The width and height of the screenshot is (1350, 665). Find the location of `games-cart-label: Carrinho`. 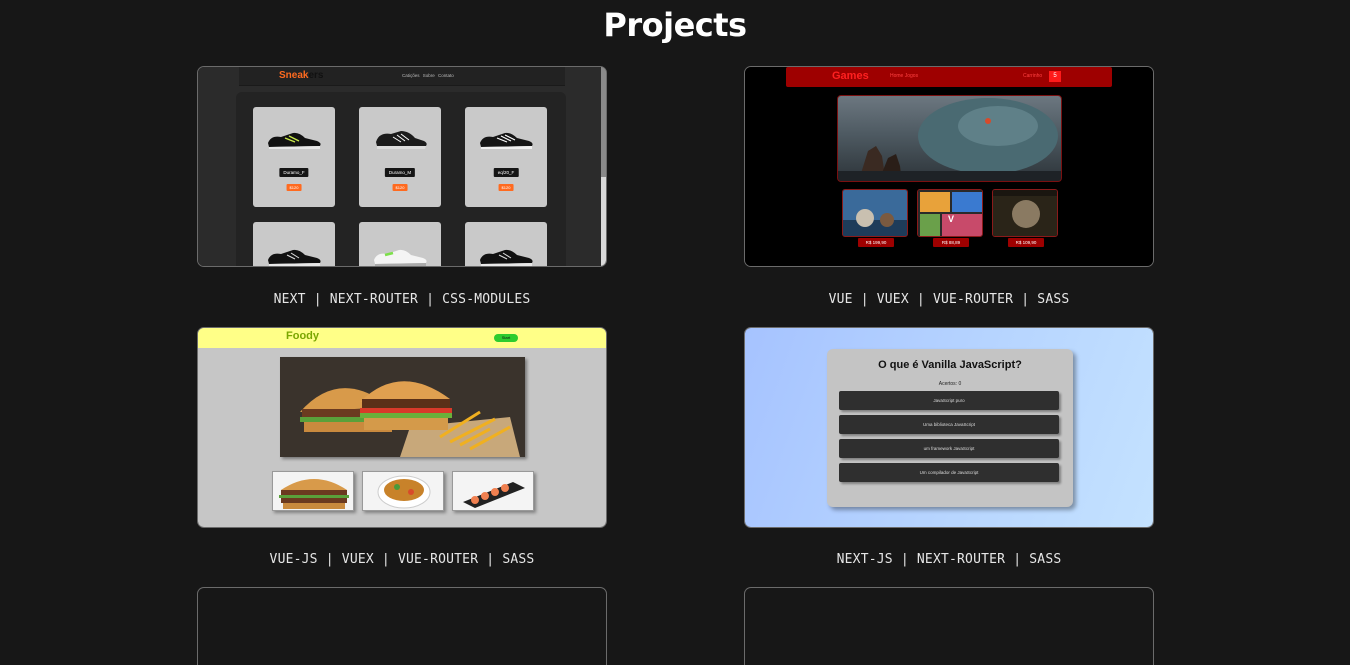

games-cart-label: Carrinho is located at coordinates (1033, 76).